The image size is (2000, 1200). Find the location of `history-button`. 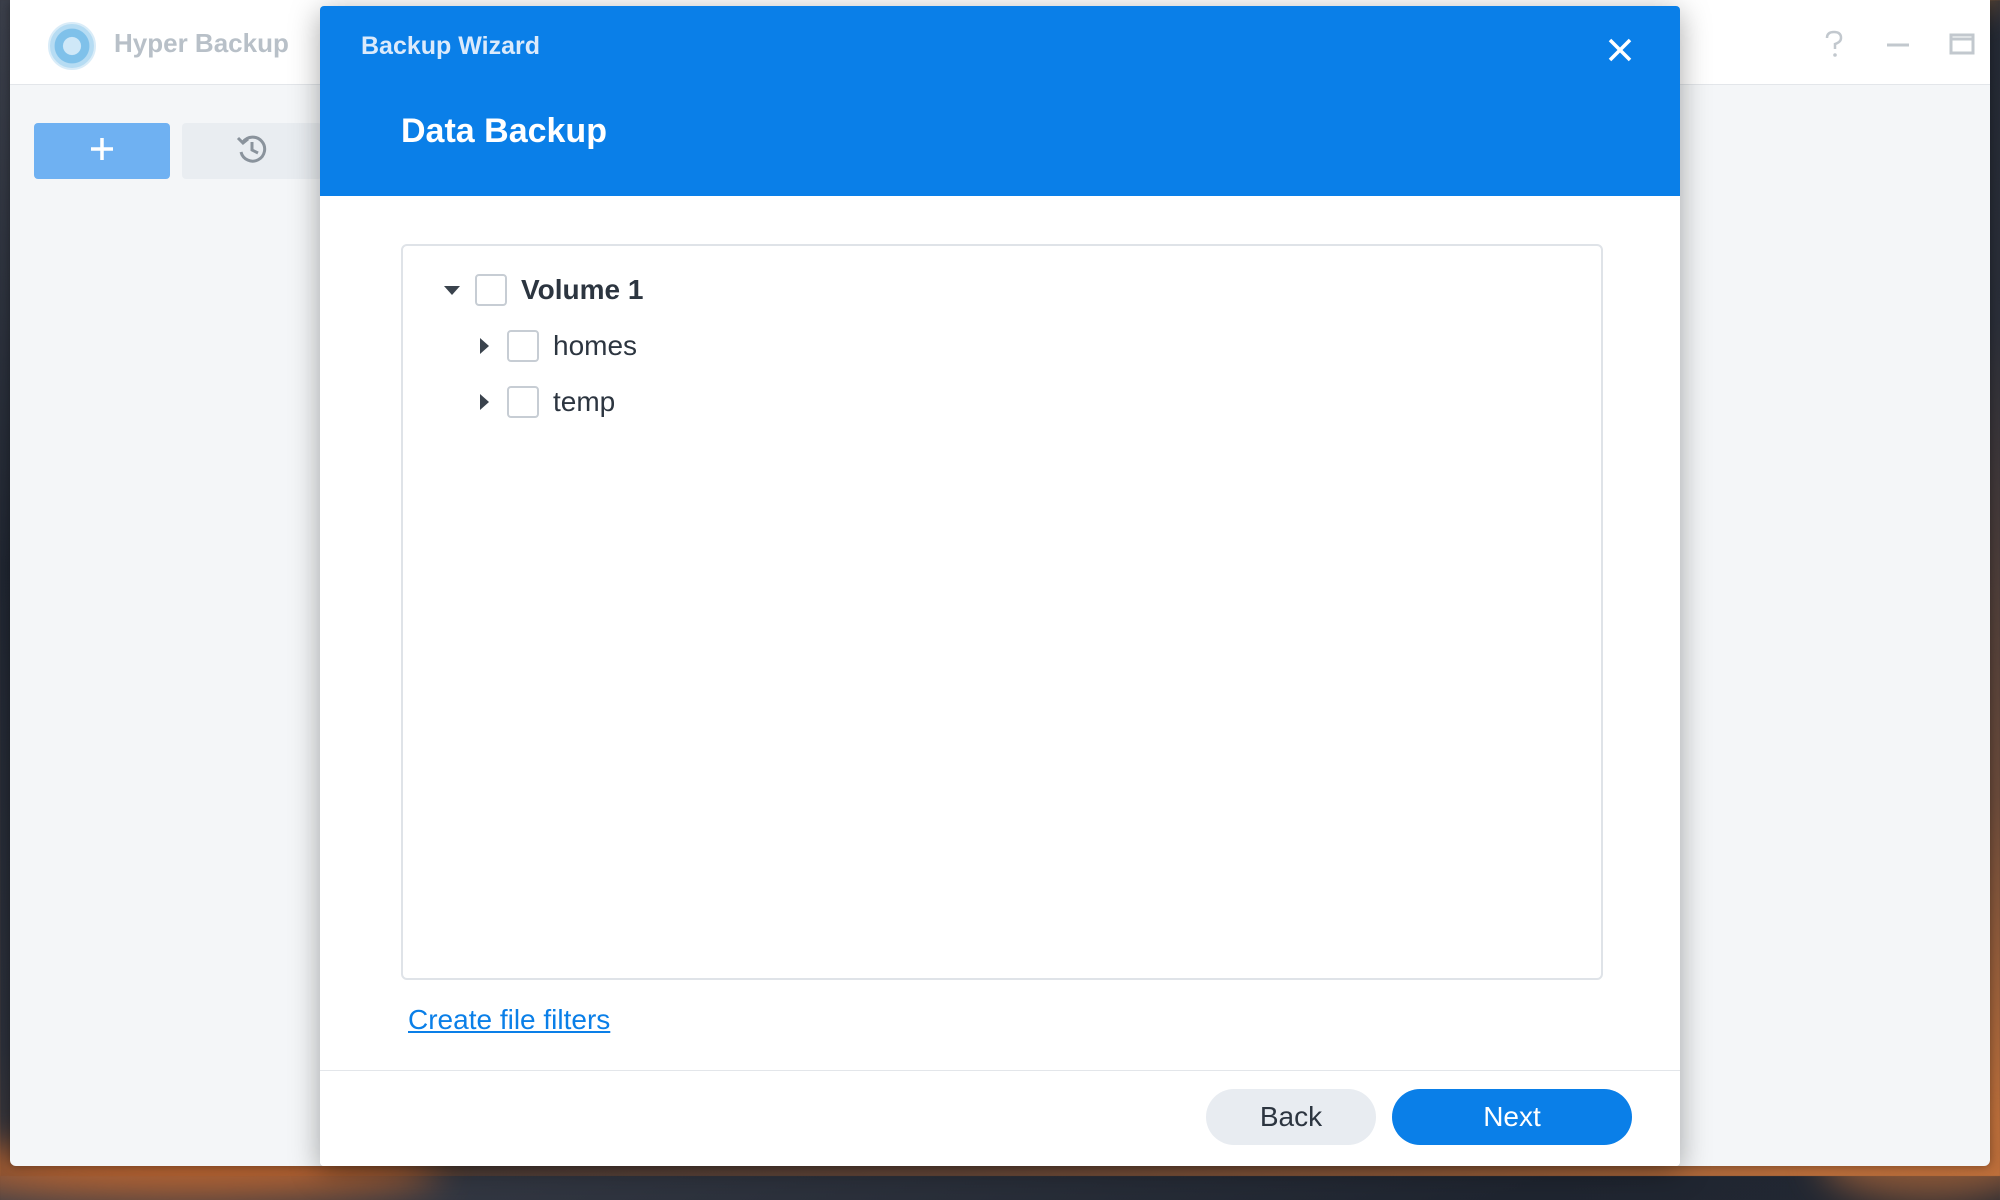

history-button is located at coordinates (252, 151).